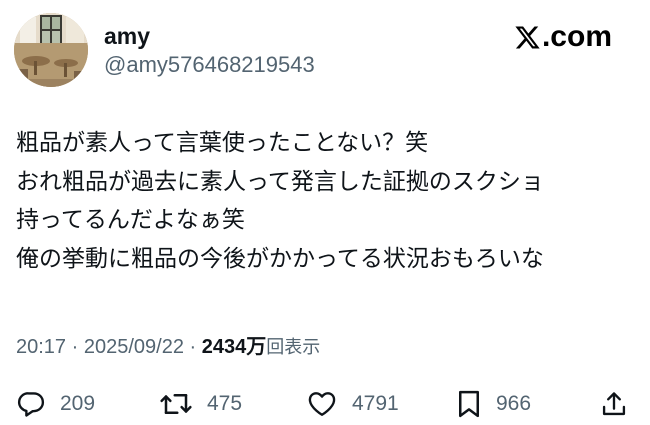  Describe the element at coordinates (280, 181) in the screenshot. I see `tweet-line: おれ粗品が過去に素人って発言した証拠のスクショ` at that location.